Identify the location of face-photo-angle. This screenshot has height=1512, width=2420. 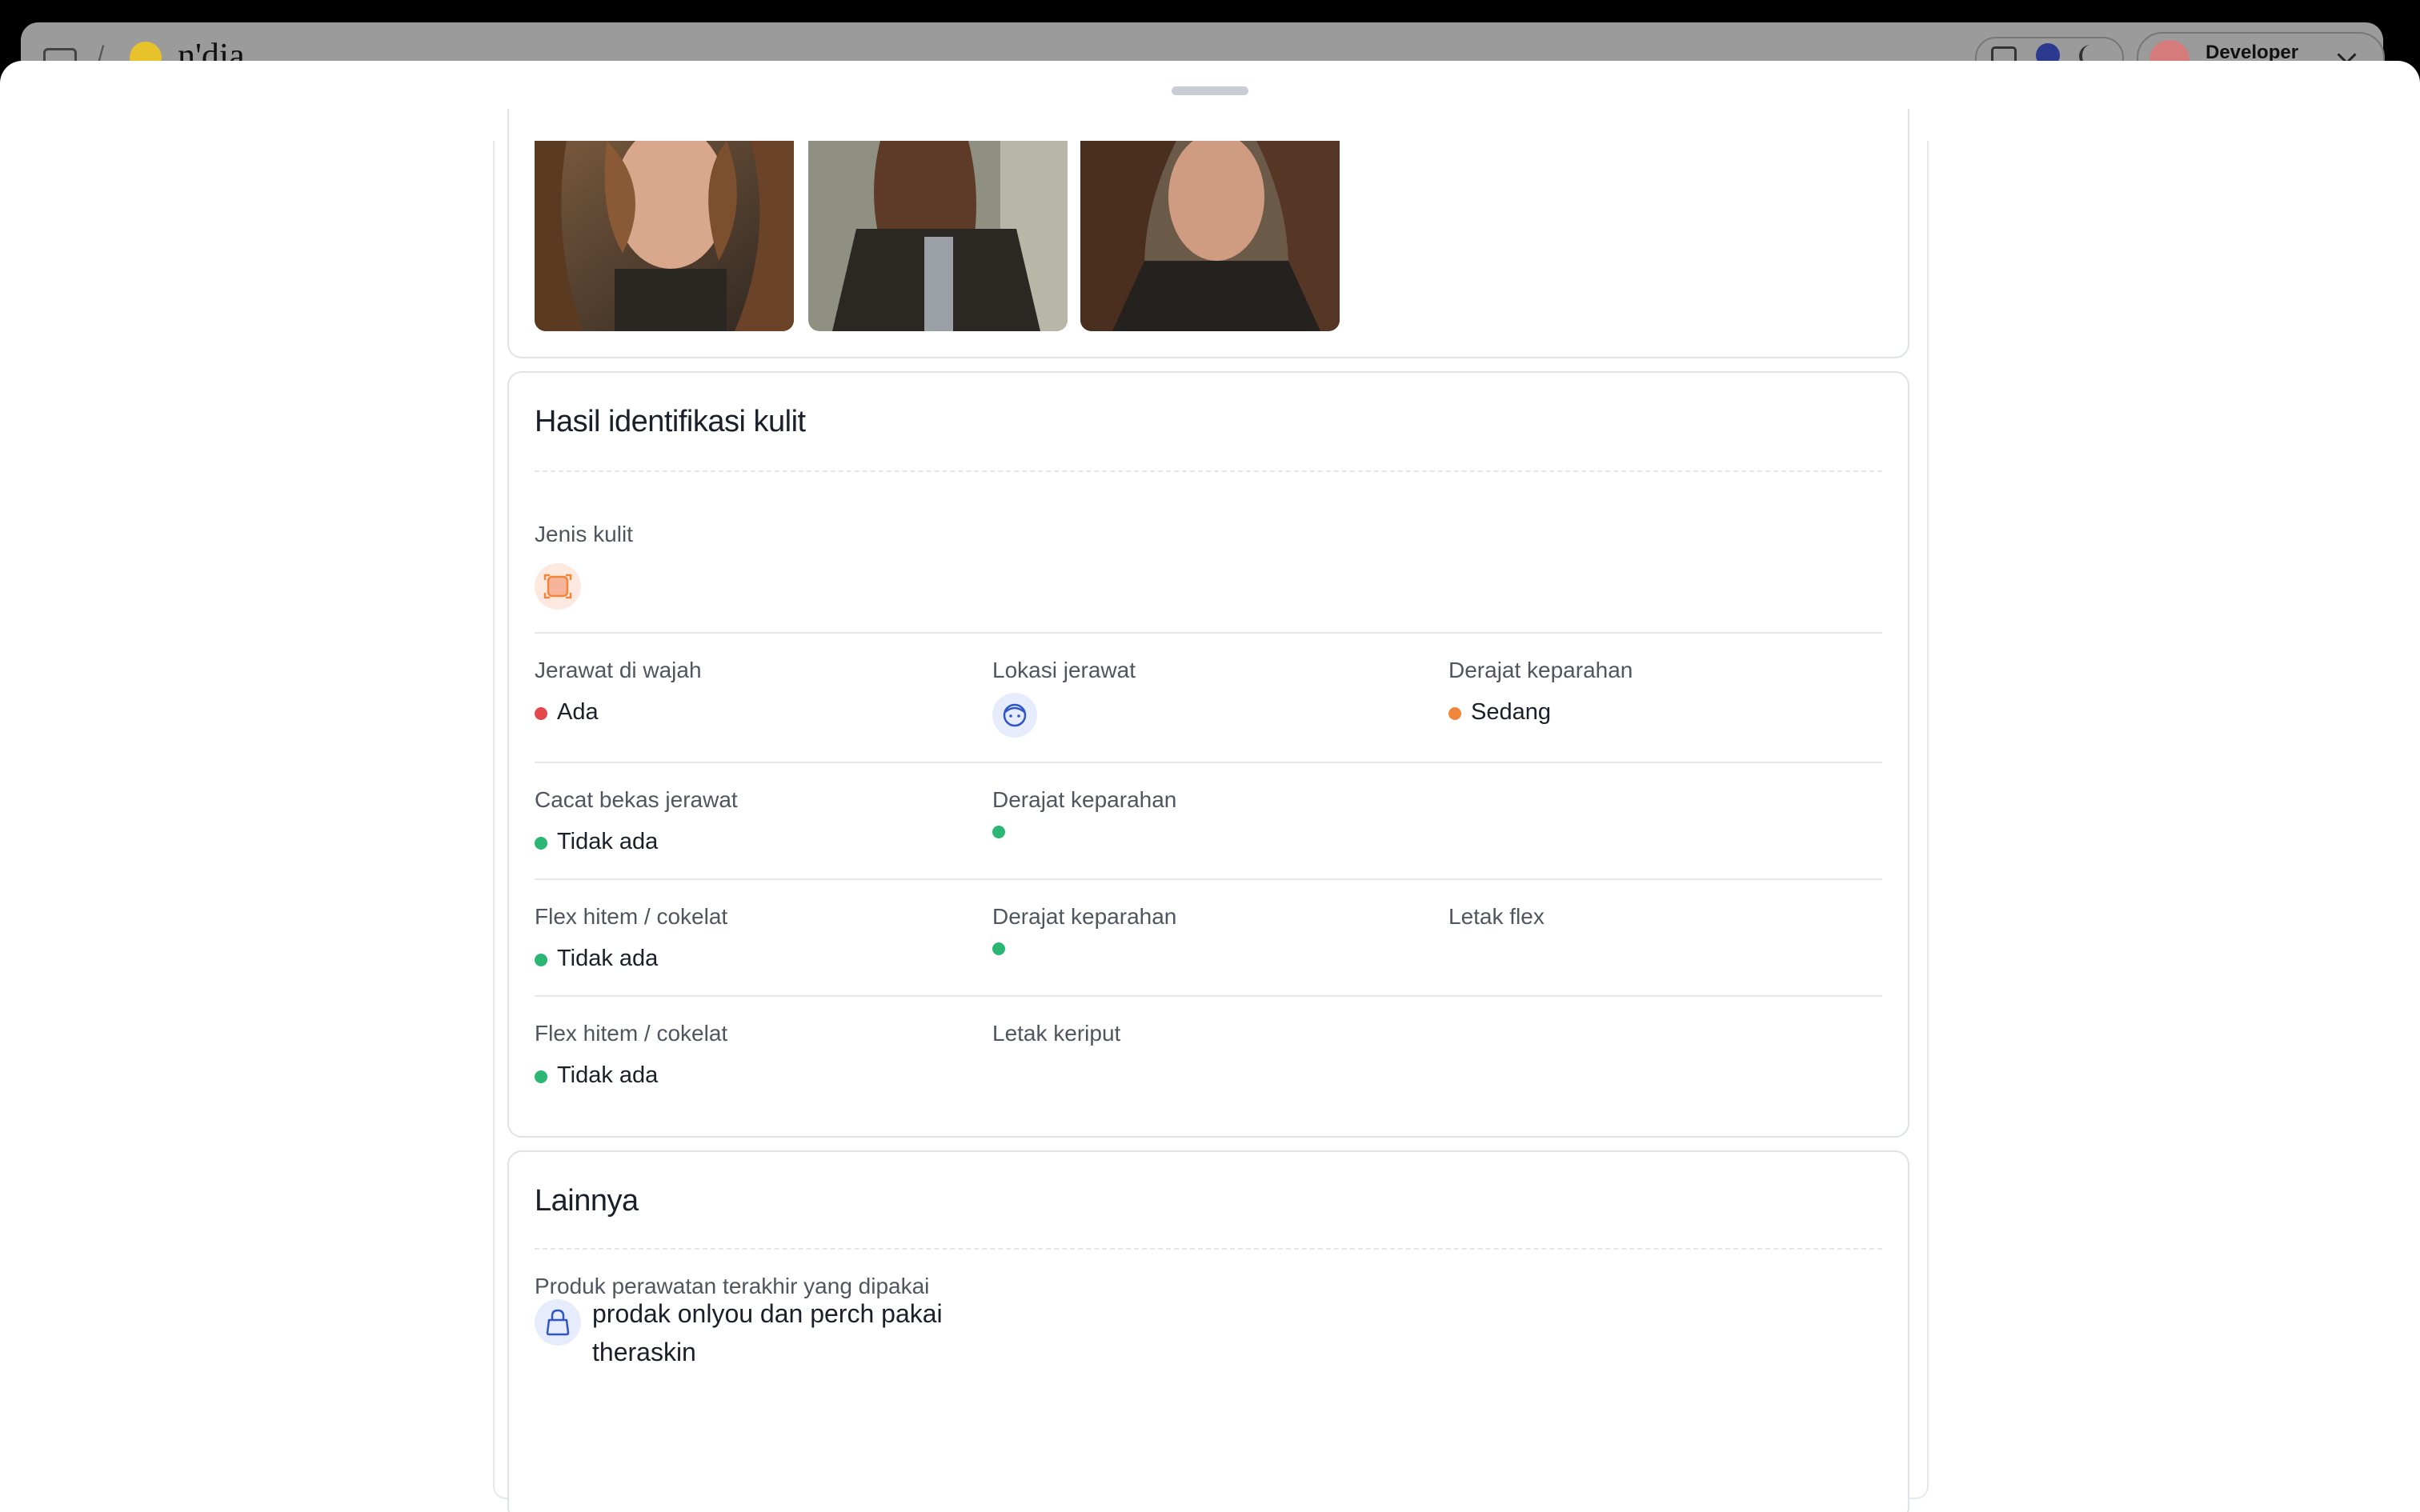
(1210, 236).